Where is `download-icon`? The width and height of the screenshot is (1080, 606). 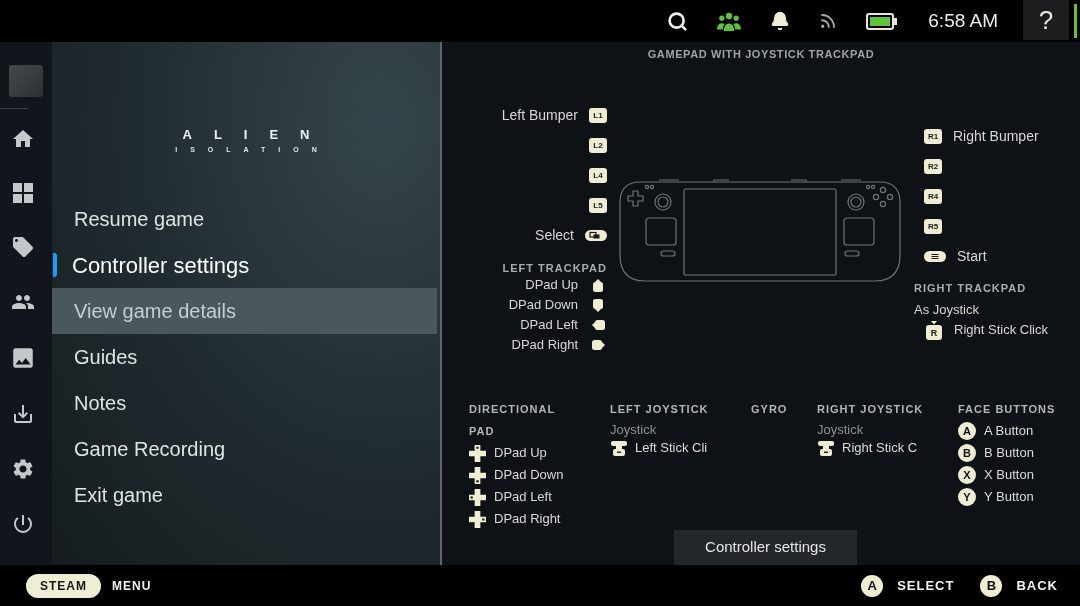 download-icon is located at coordinates (23, 414).